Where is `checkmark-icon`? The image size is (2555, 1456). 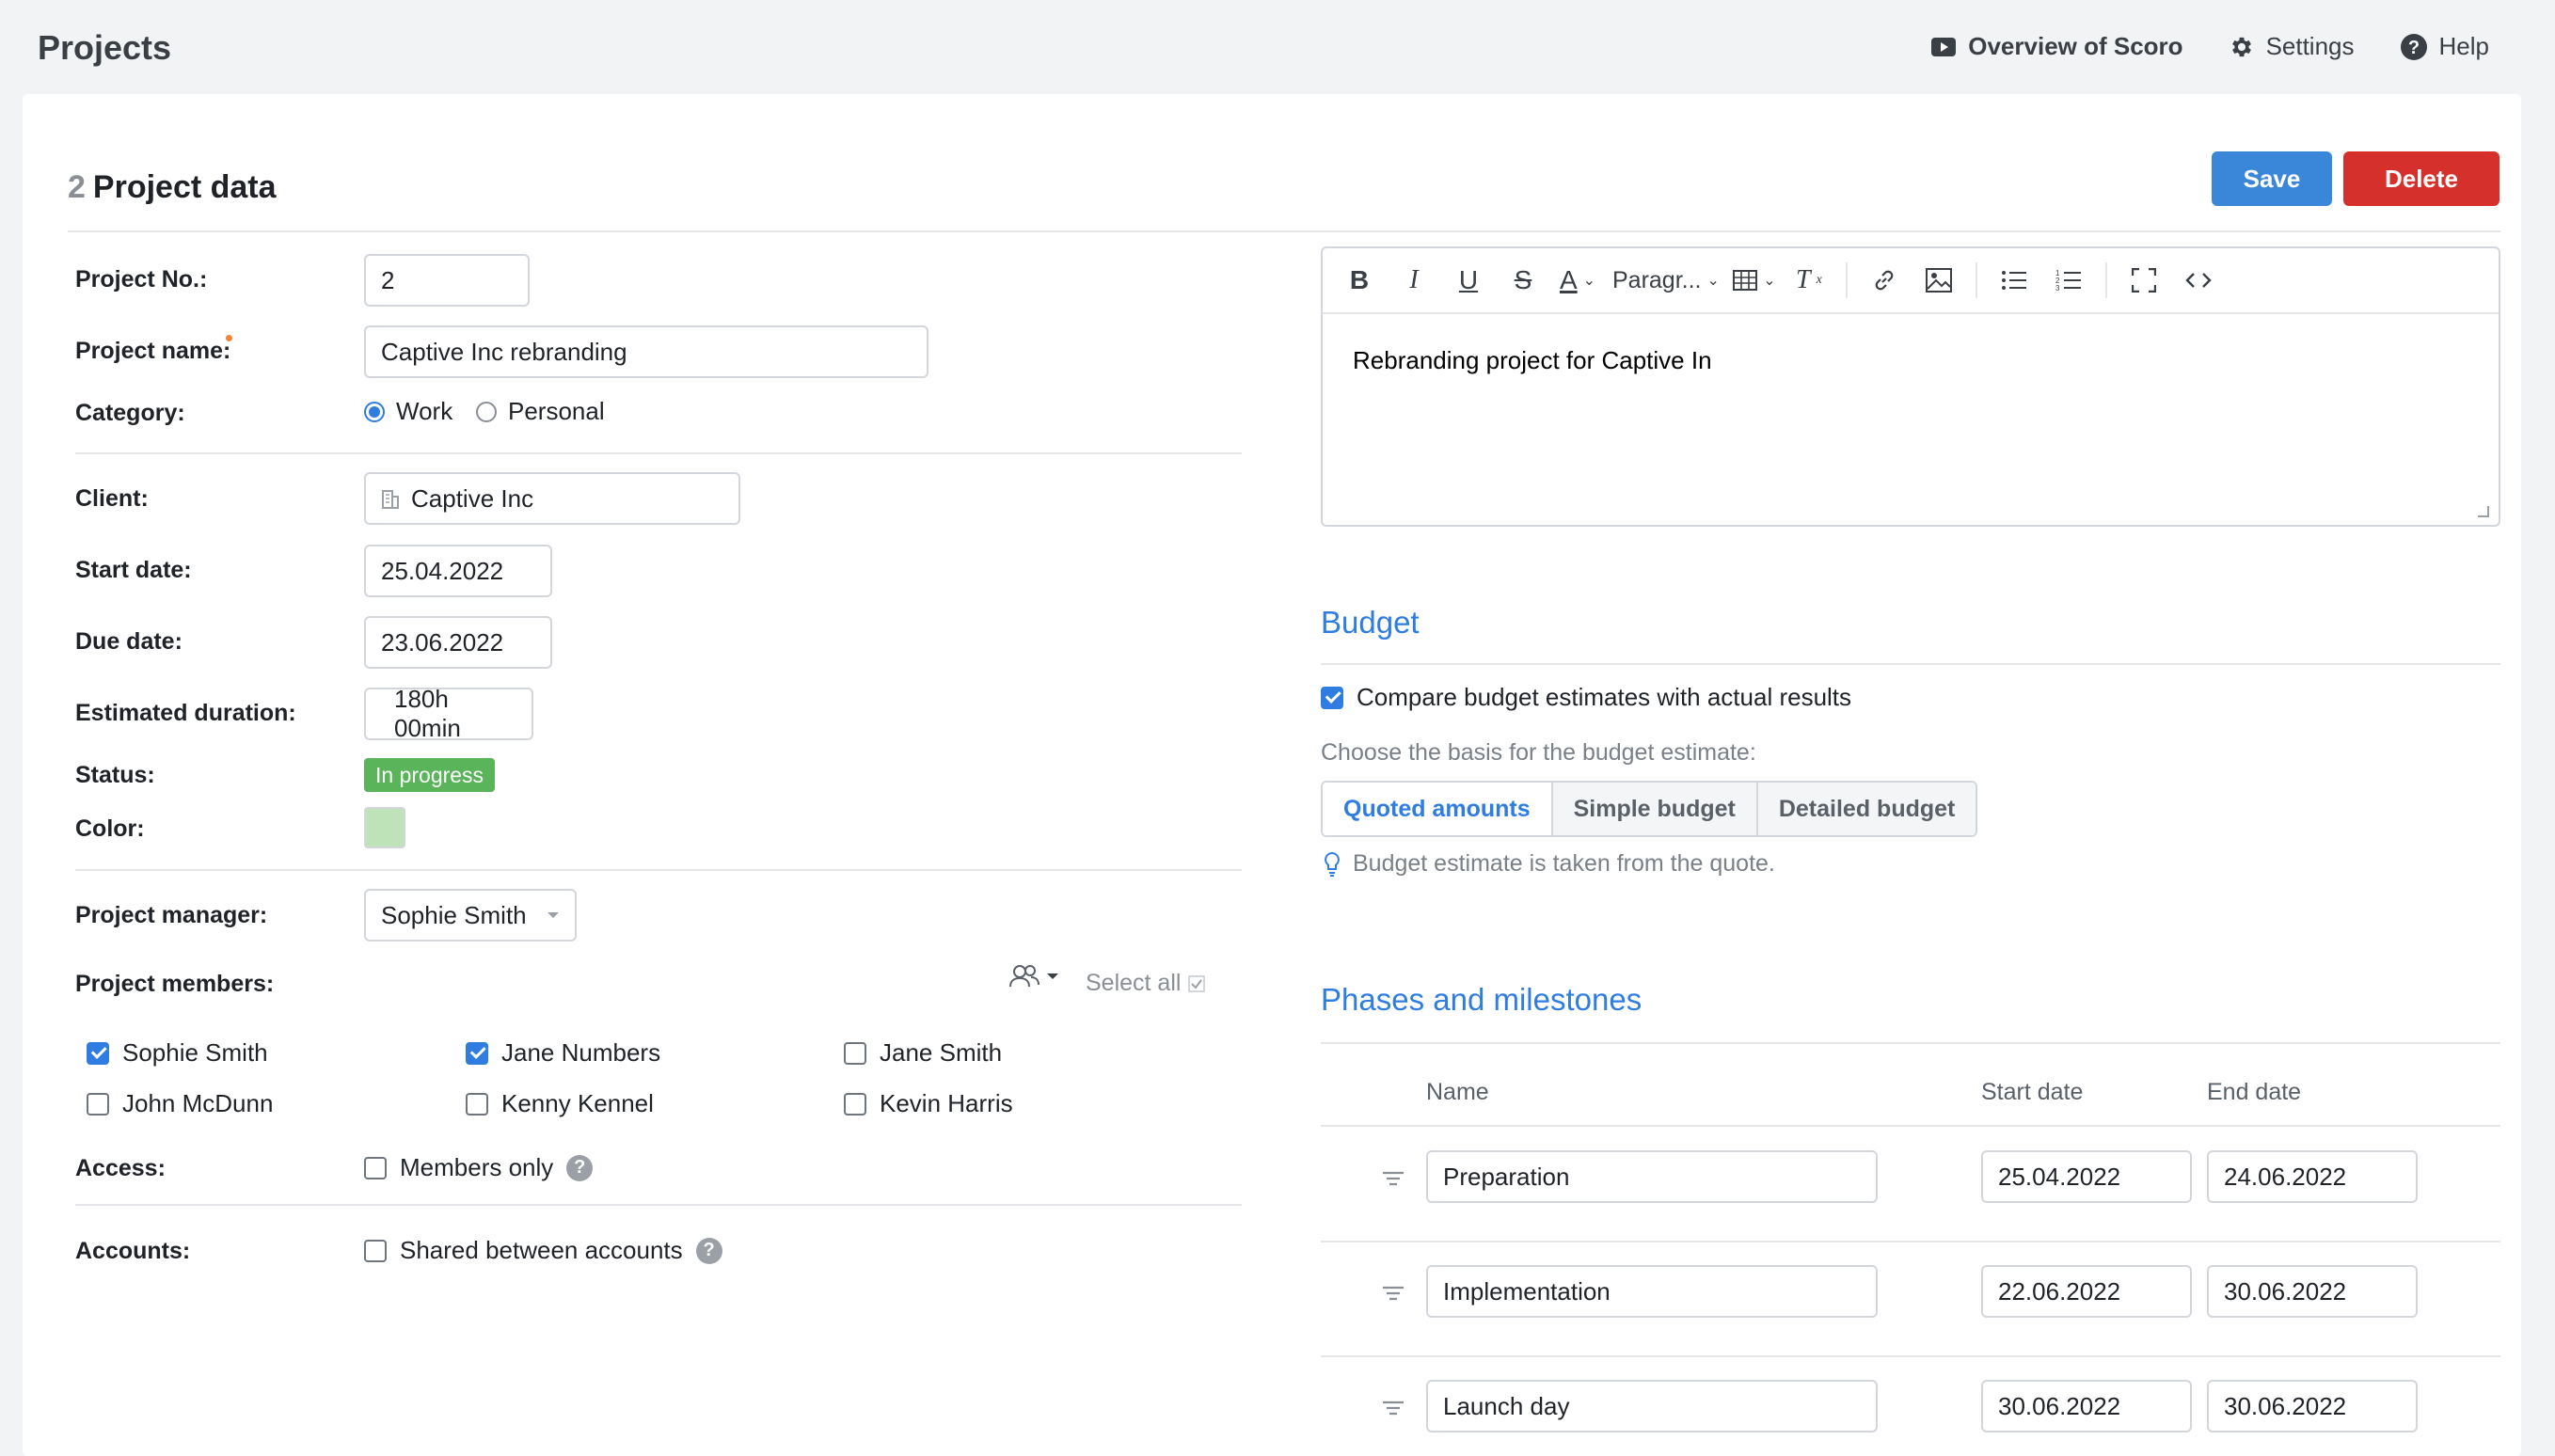 checkmark-icon is located at coordinates (1197, 983).